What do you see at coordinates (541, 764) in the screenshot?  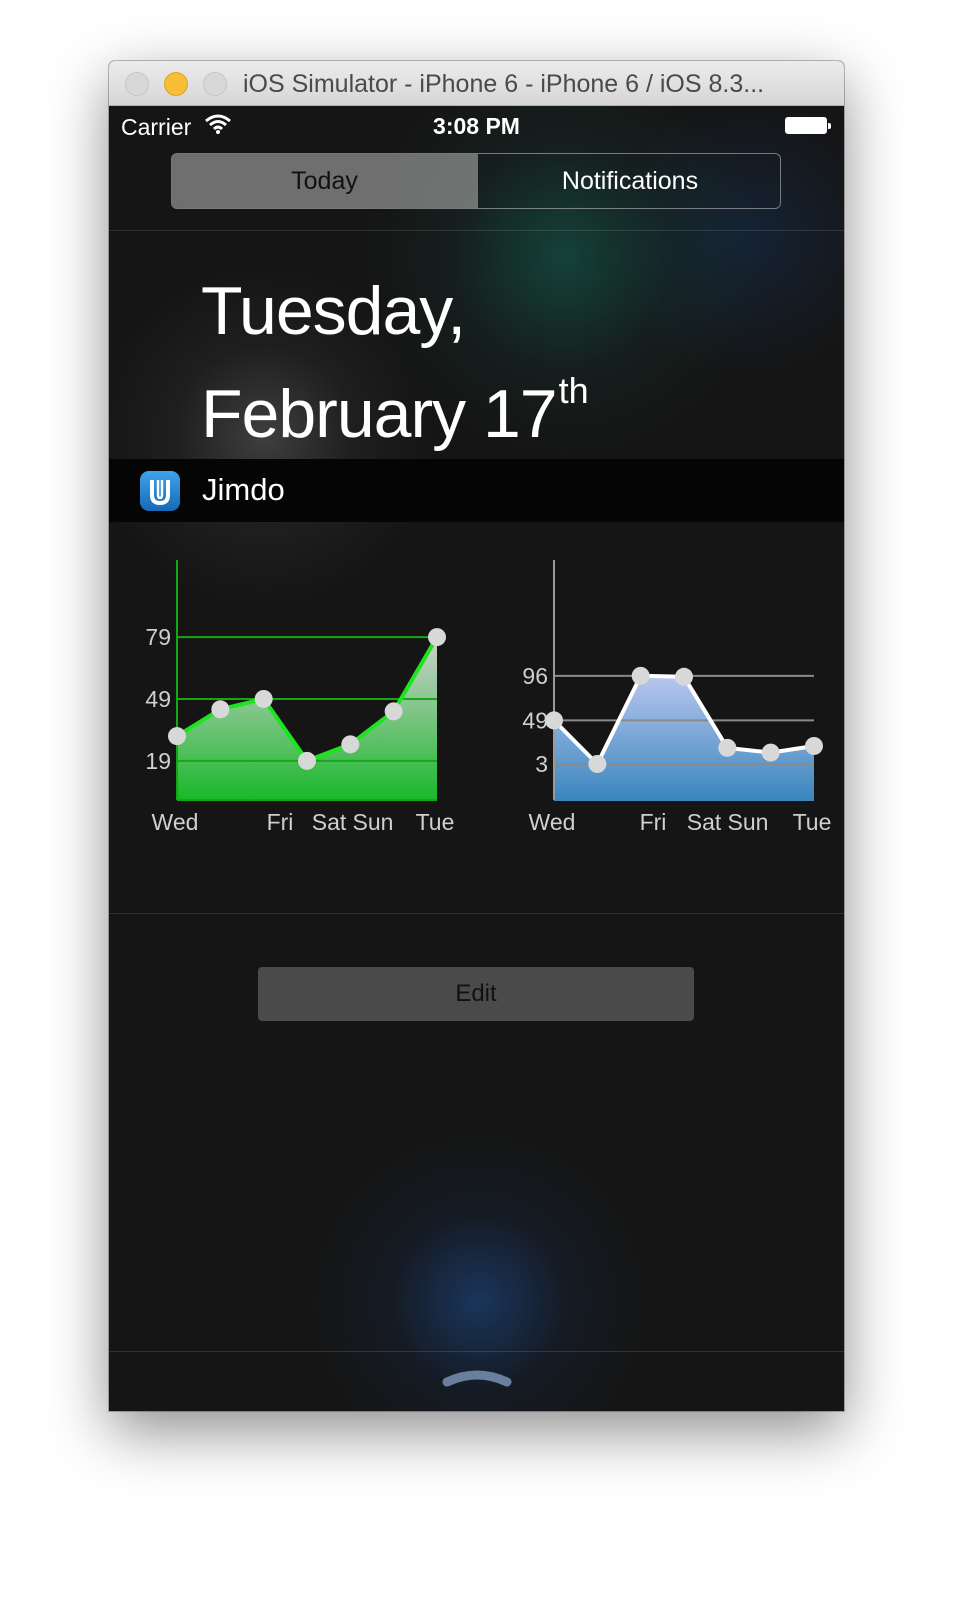 I see `blue-y-tick-label: 3` at bounding box center [541, 764].